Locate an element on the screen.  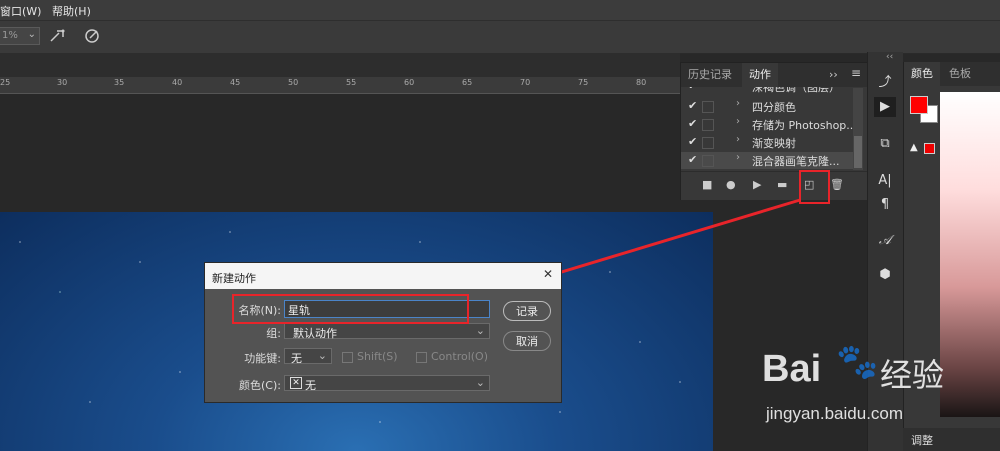
color-select: ✕ 无 ⌄ is located at coordinates (387, 383).